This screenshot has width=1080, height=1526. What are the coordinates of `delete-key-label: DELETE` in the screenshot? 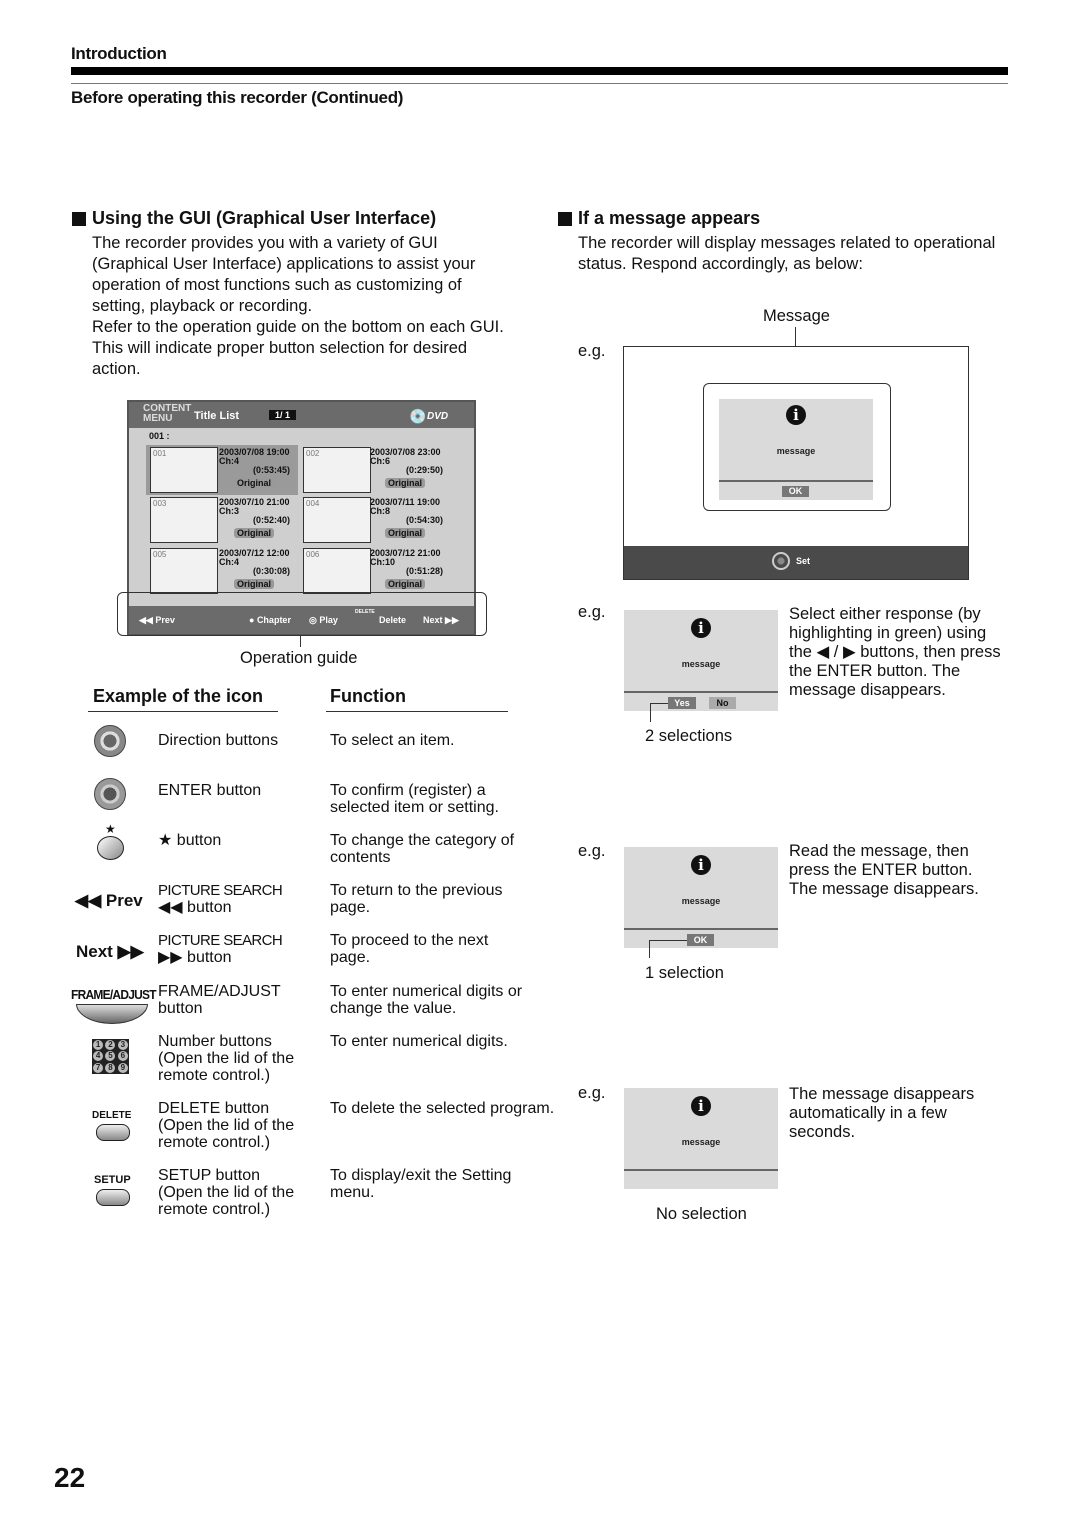 It's located at (112, 1115).